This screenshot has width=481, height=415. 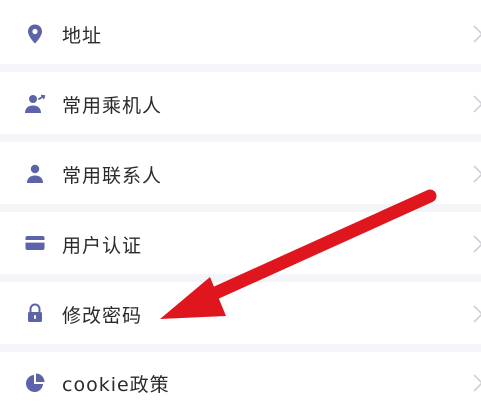 What do you see at coordinates (82, 36) in the screenshot?
I see `menu-item-label: 地址` at bounding box center [82, 36].